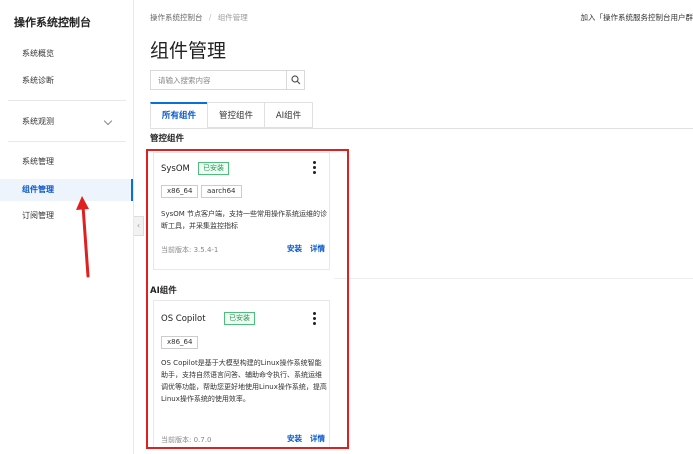 The image size is (693, 454). I want to click on sidebar-collapse-handle: ‹, so click(139, 226).